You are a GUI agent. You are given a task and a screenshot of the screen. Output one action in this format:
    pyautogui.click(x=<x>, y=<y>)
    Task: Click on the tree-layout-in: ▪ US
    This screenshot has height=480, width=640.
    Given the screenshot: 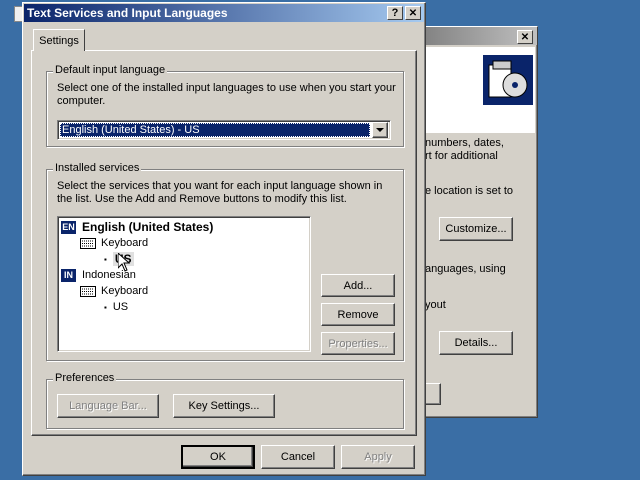 What is the action you would take?
    pyautogui.click(x=116, y=307)
    